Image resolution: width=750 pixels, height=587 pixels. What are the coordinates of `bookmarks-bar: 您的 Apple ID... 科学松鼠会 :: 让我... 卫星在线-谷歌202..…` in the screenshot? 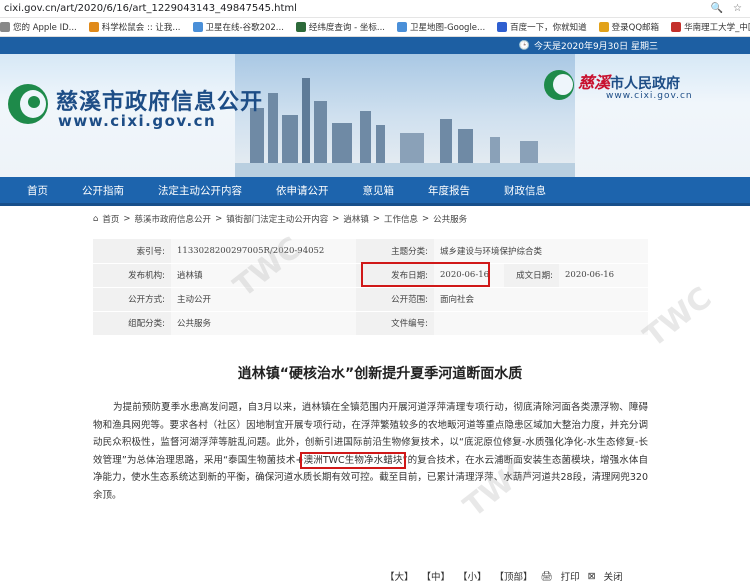 It's located at (375, 27).